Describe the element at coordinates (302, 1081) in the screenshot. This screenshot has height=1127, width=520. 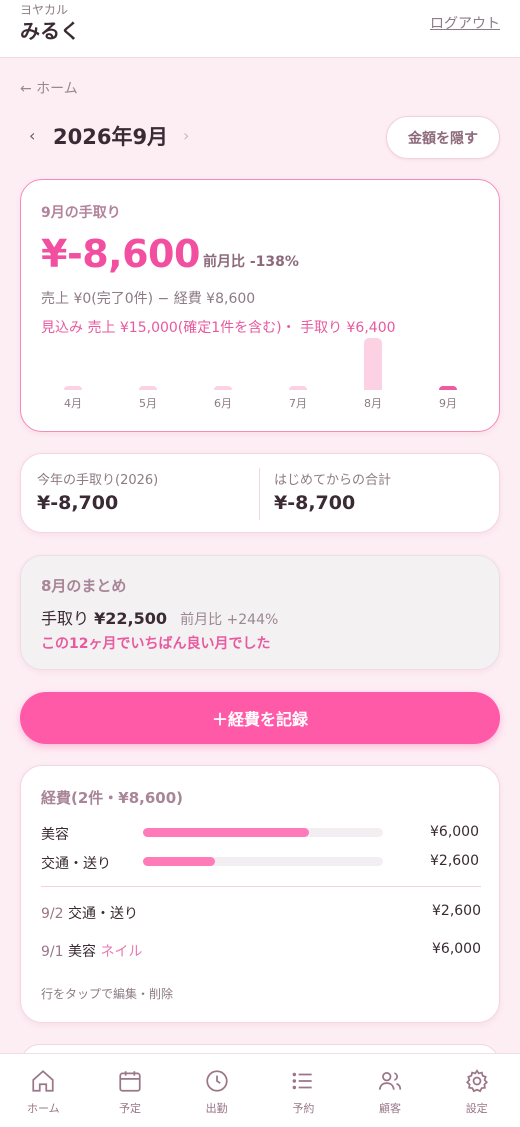
I see `list-icon` at that location.